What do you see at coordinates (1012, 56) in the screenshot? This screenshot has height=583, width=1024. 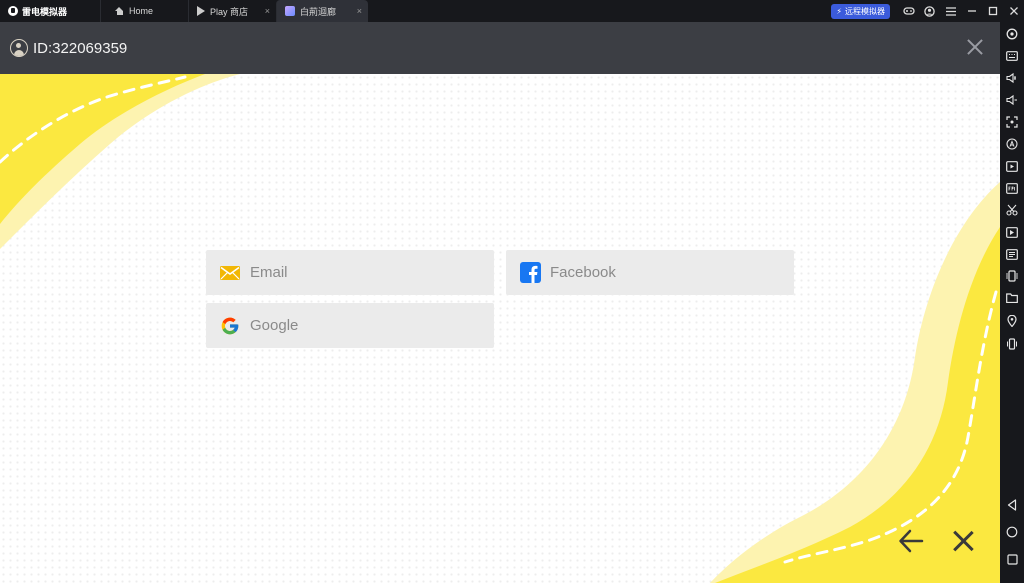 I see `keyboard-icon` at bounding box center [1012, 56].